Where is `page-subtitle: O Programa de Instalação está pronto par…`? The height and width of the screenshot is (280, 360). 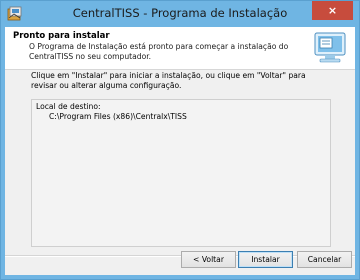 page-subtitle: O Programa de Instalação está pronto par… is located at coordinates (159, 51).